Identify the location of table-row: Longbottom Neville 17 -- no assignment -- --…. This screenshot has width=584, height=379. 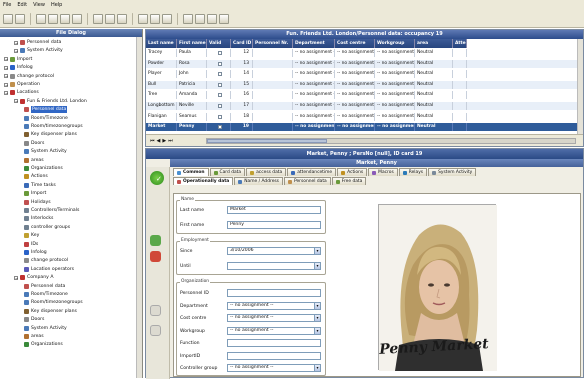
(362, 106).